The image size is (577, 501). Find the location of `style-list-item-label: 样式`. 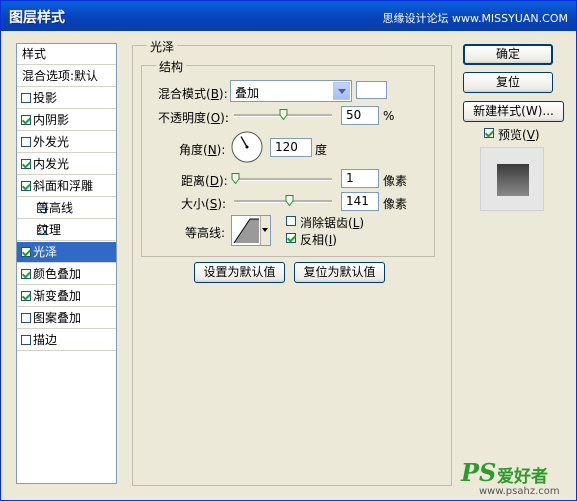

style-list-item-label: 样式 is located at coordinates (34, 54).